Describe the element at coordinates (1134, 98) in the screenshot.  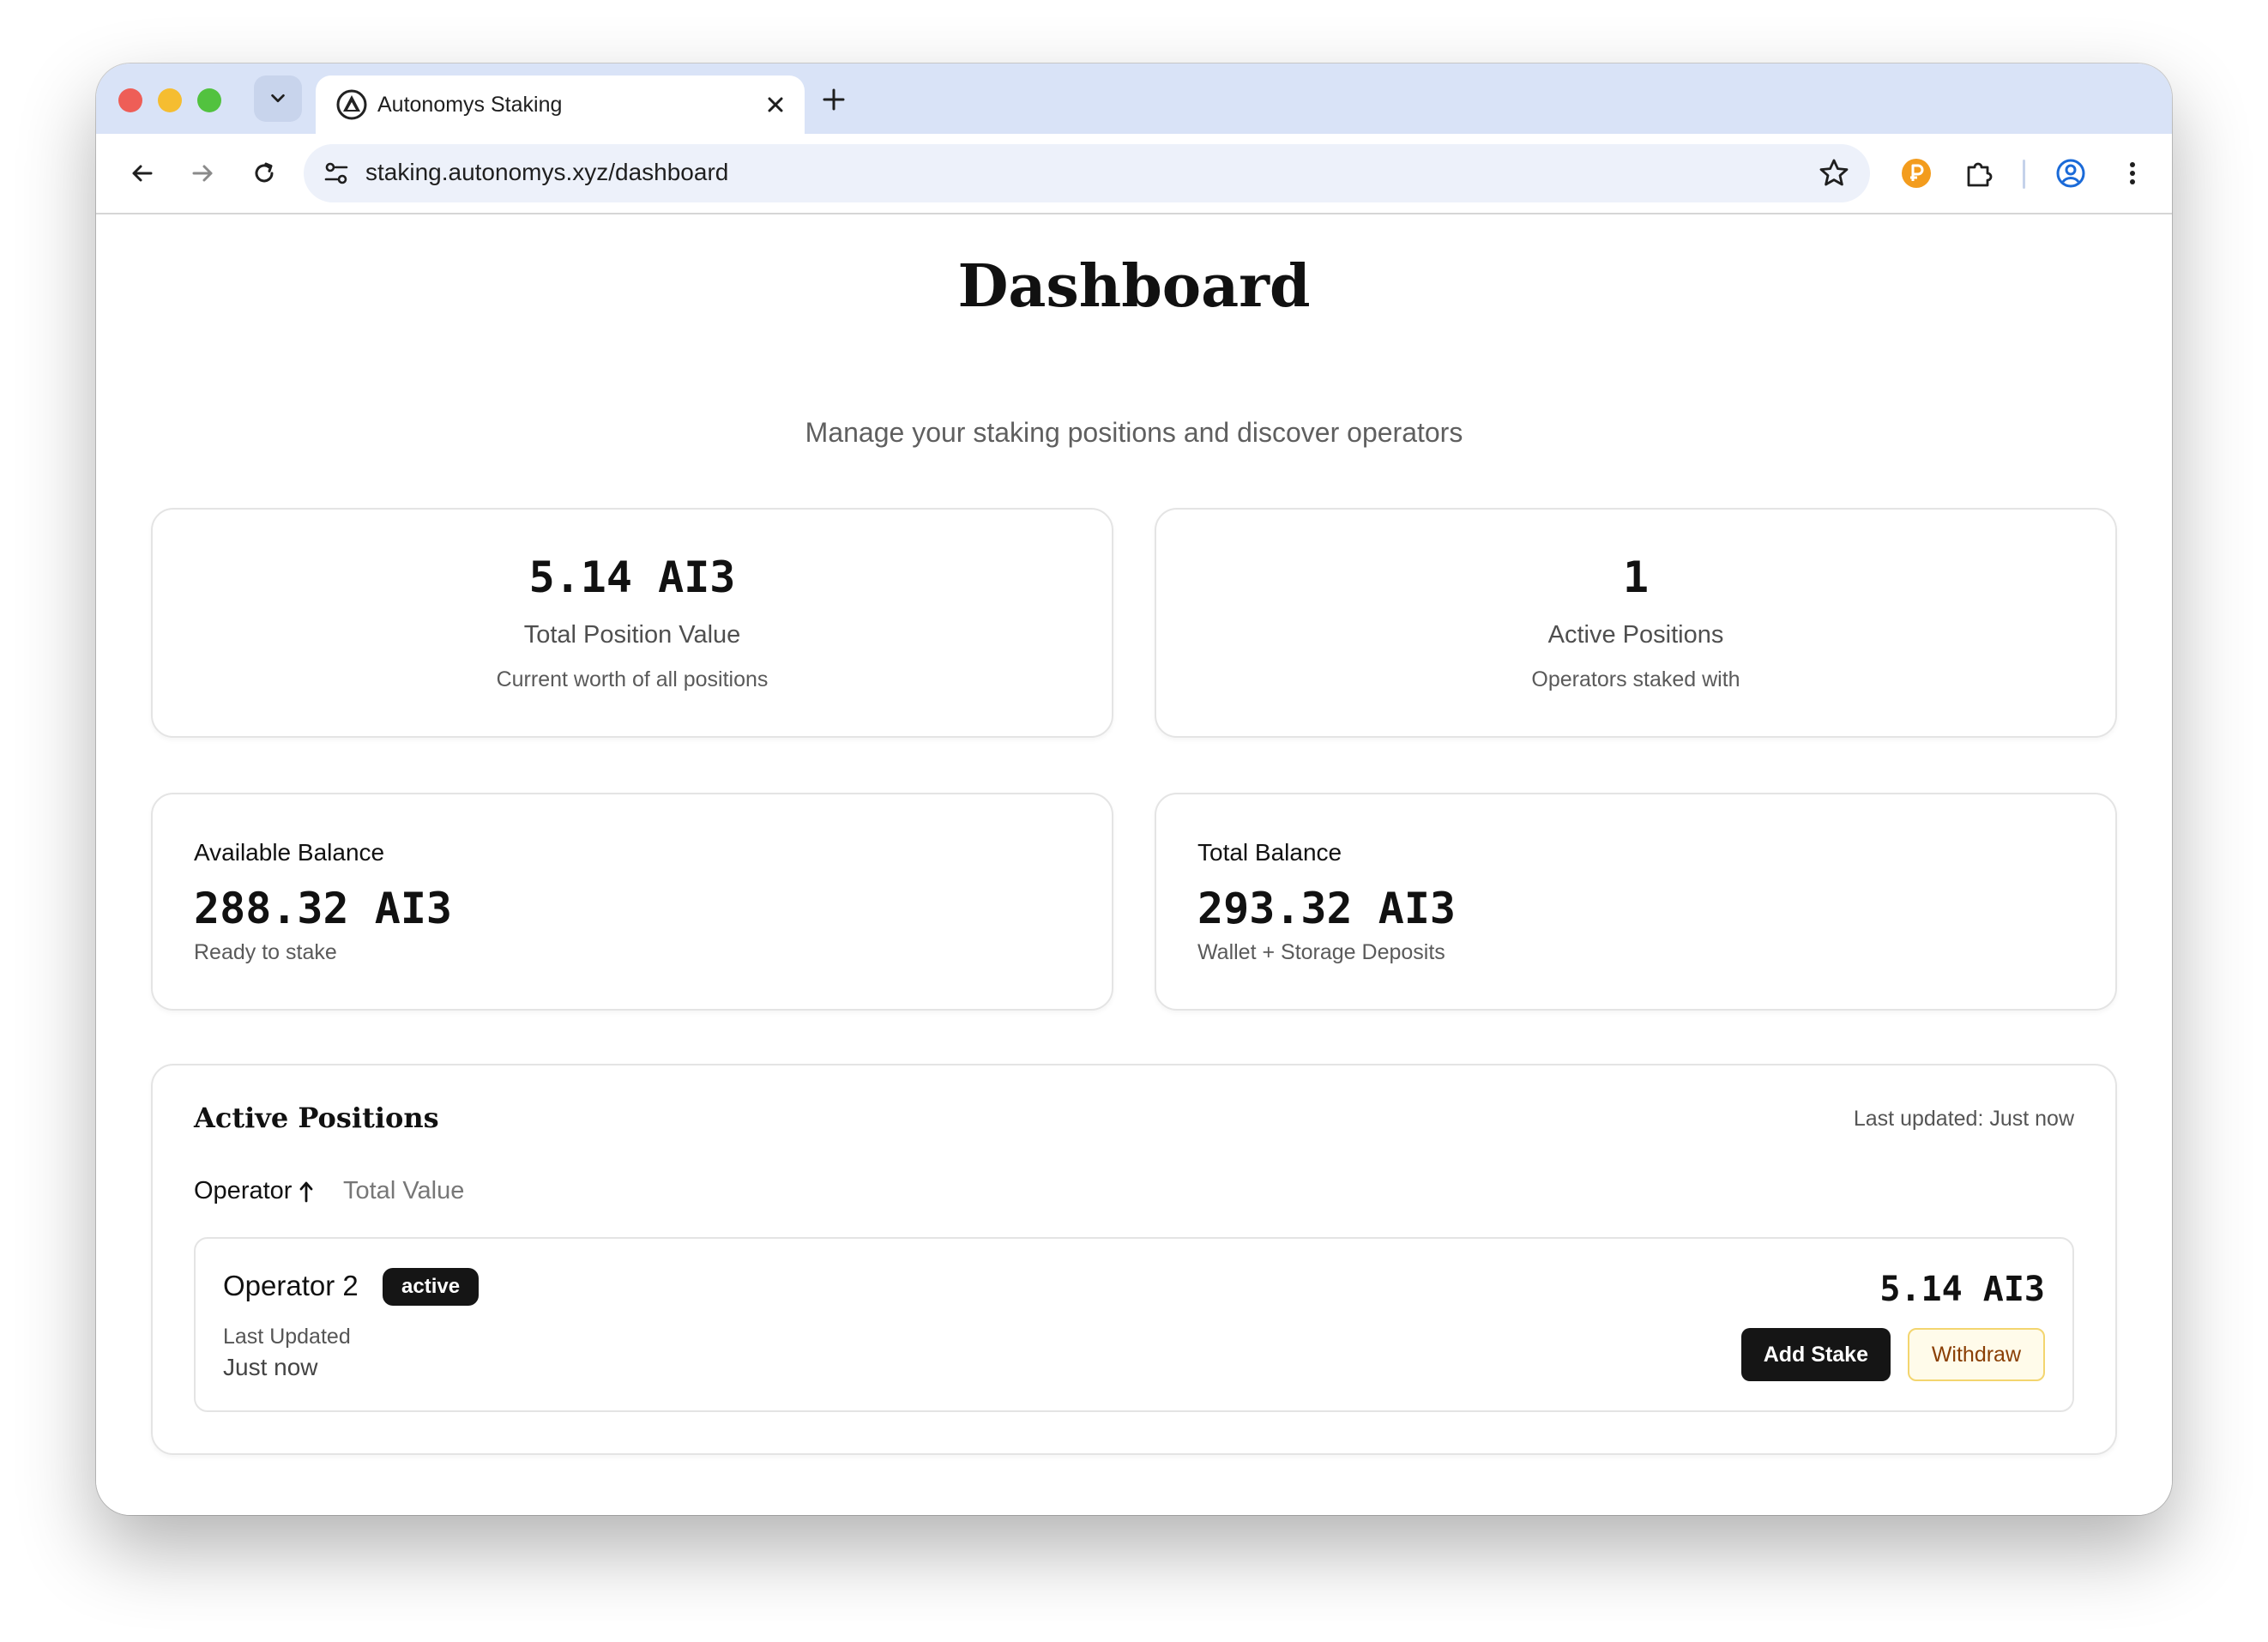
I see `tab-strip: Autonomys Staking` at that location.